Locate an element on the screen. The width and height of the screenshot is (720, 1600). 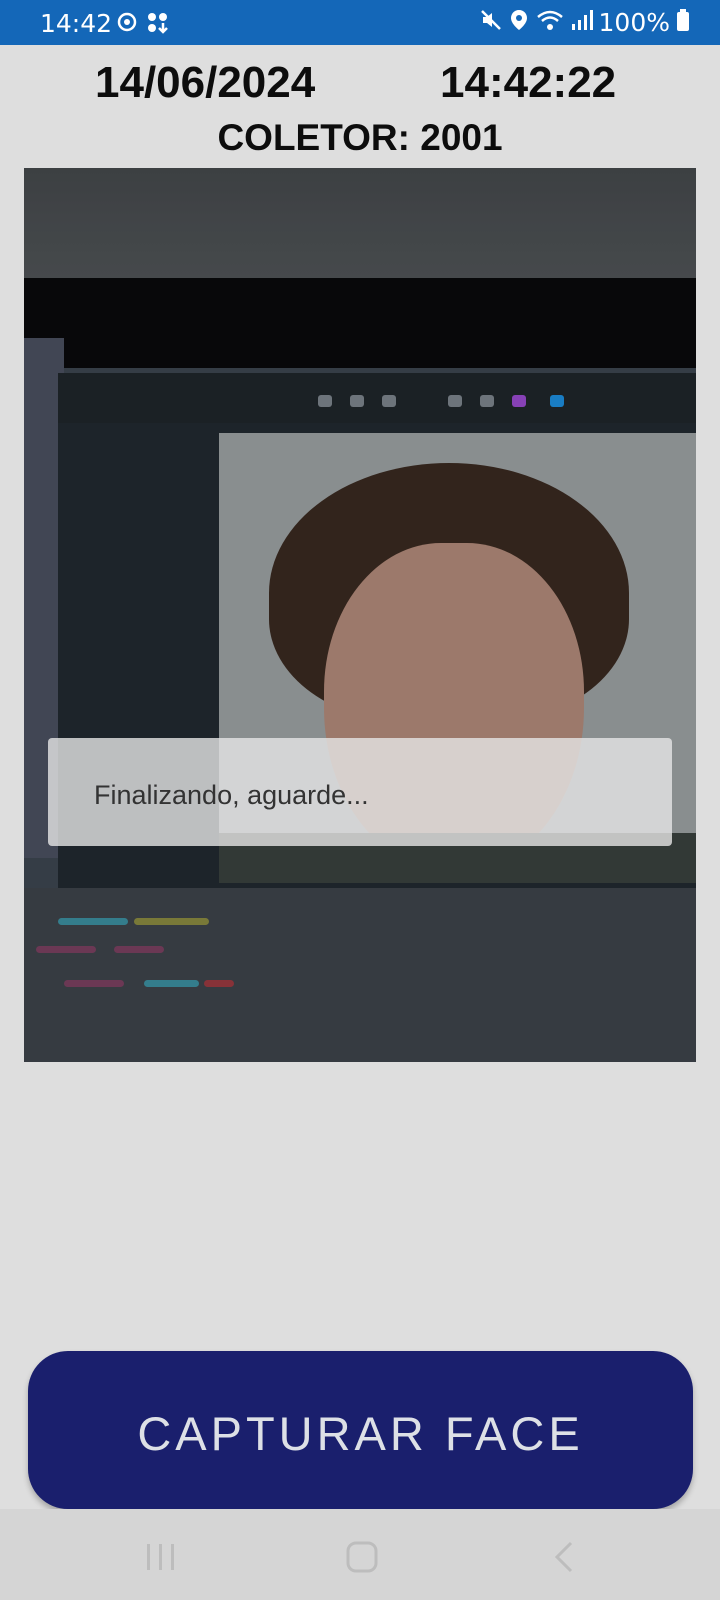
back-icon is located at coordinates (564, 1559).